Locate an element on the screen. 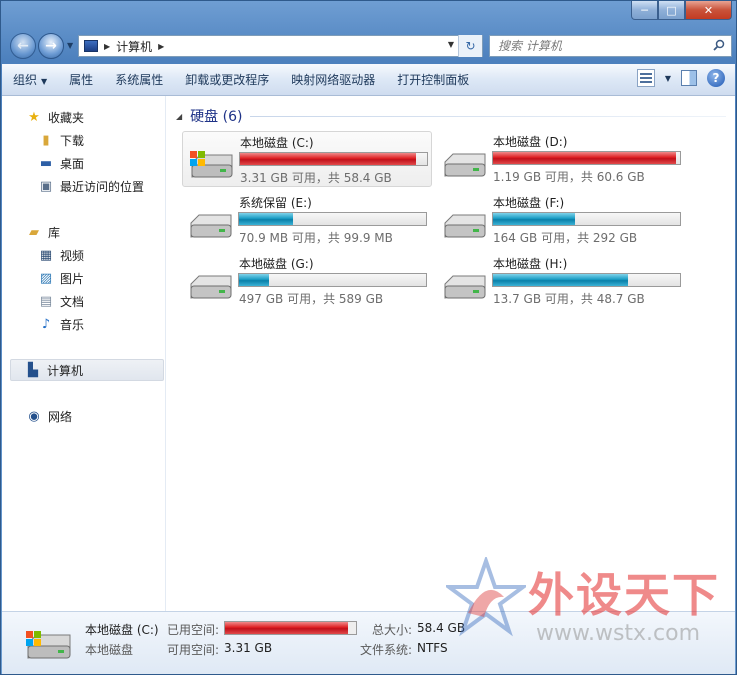 This screenshot has height=675, width=737. forward-button: → is located at coordinates (51, 46).